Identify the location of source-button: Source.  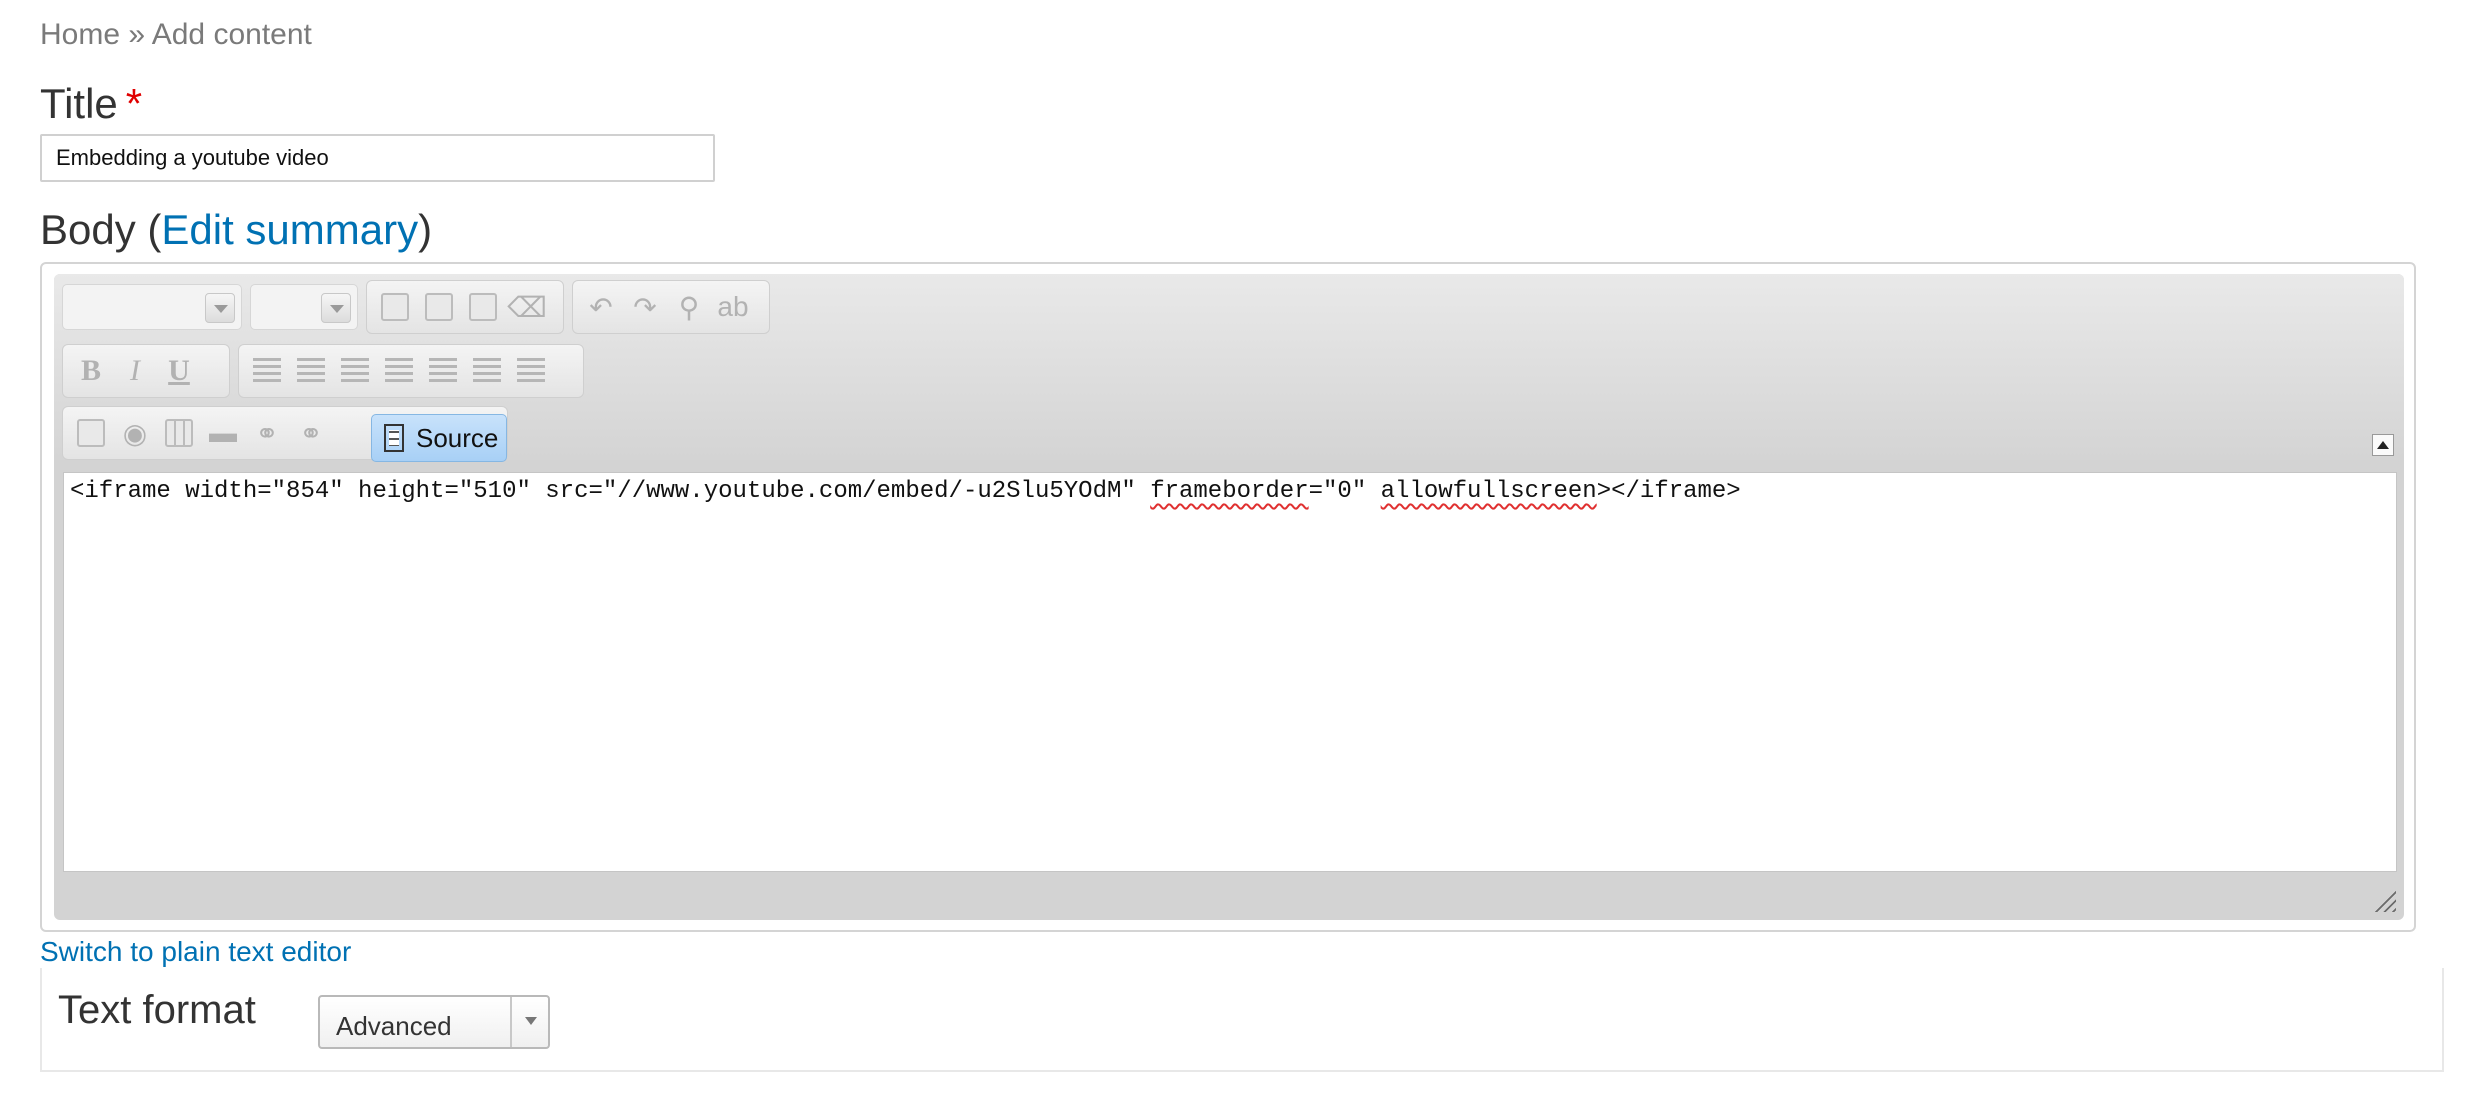
(439, 438).